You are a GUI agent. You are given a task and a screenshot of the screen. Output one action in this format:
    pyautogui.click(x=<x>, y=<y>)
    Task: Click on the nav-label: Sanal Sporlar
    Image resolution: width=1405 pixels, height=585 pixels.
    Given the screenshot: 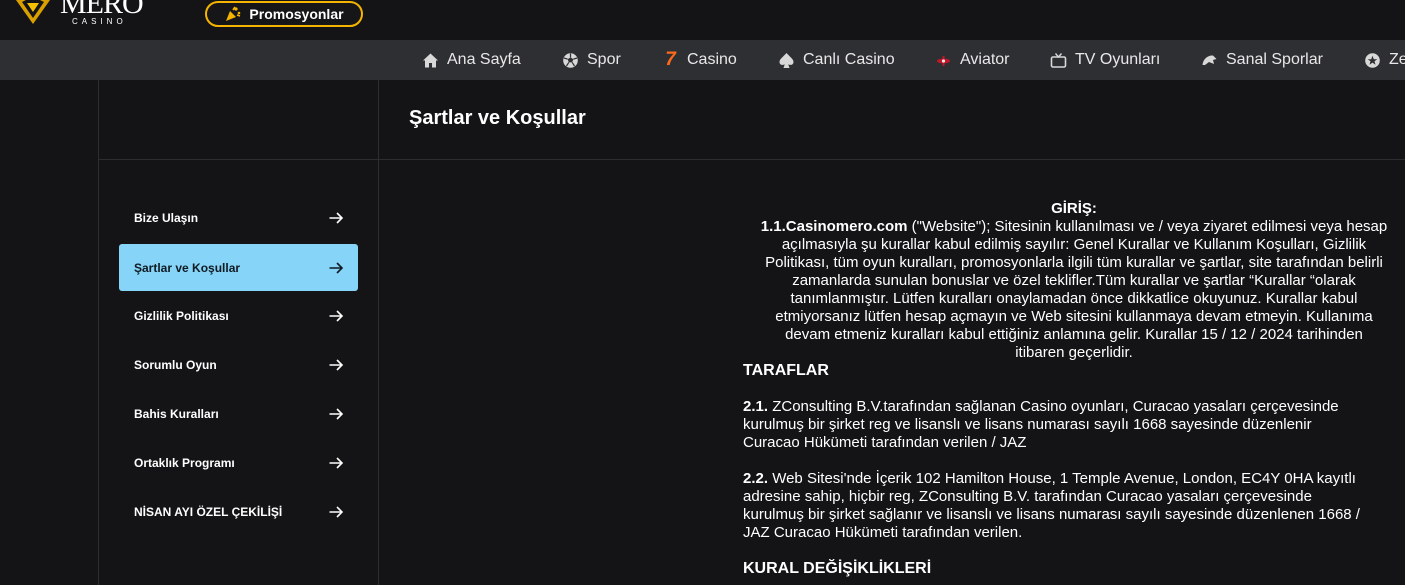 What is the action you would take?
    pyautogui.click(x=1274, y=59)
    